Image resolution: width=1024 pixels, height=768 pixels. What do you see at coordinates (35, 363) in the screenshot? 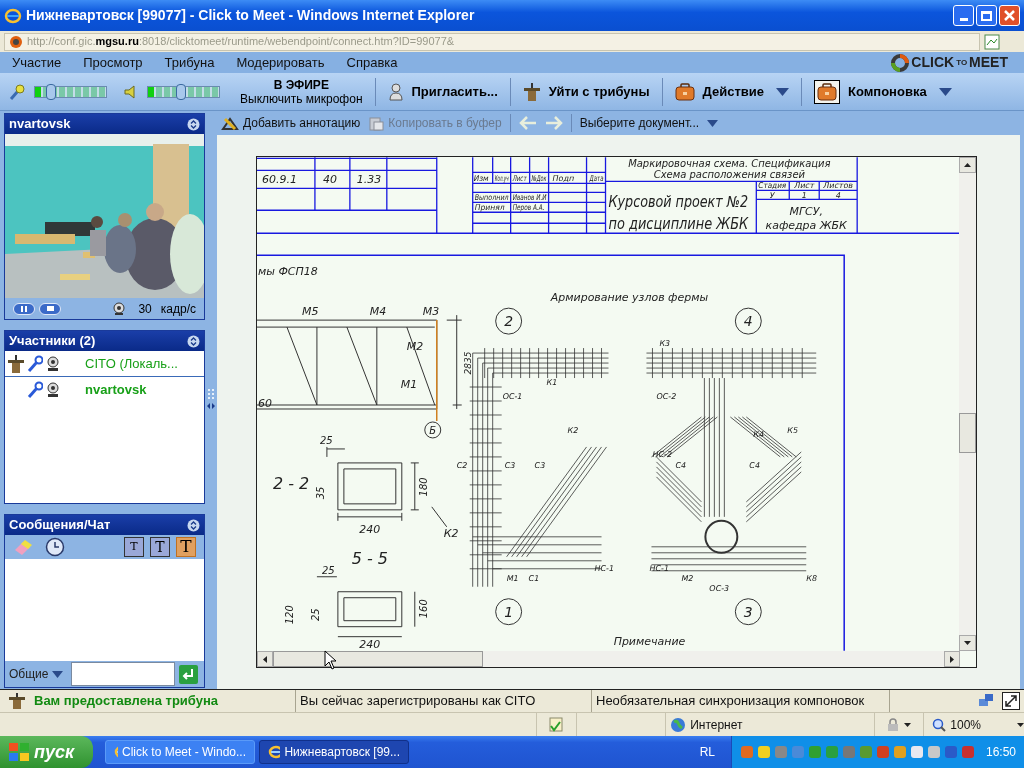
I see `wrench-icon` at bounding box center [35, 363].